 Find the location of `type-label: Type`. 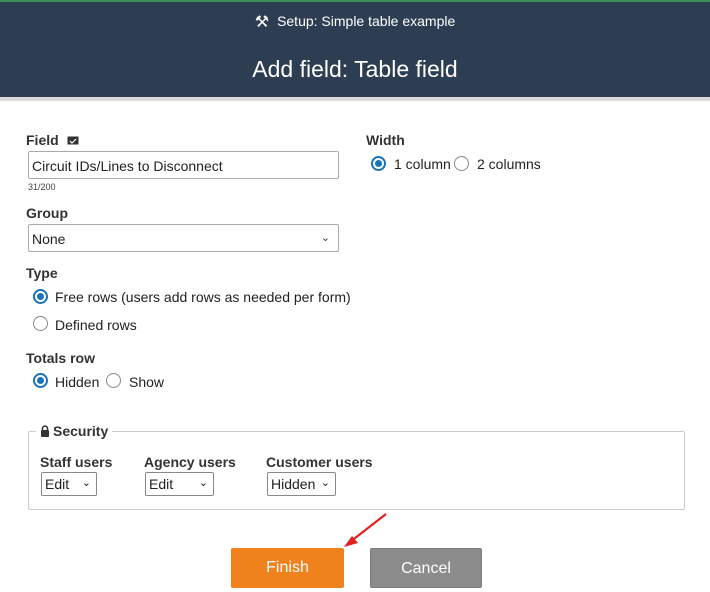

type-label: Type is located at coordinates (42, 273).